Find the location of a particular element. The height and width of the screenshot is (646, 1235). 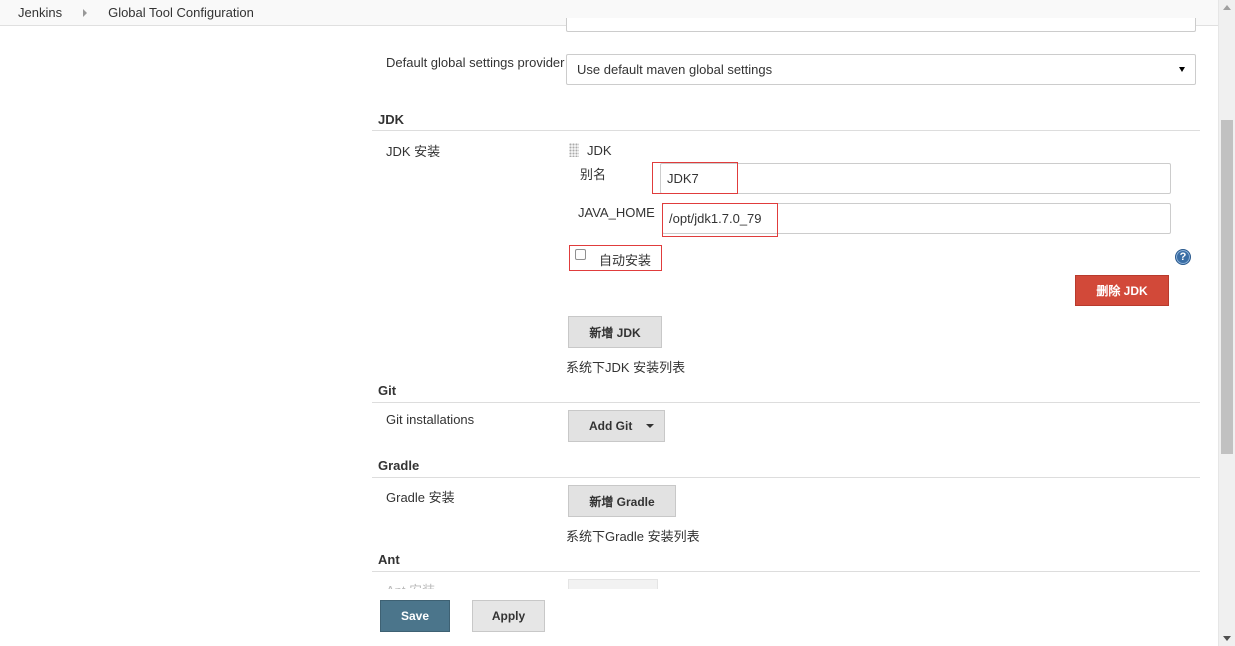

delete-jdk-button: 删除 JDK is located at coordinates (1122, 290).